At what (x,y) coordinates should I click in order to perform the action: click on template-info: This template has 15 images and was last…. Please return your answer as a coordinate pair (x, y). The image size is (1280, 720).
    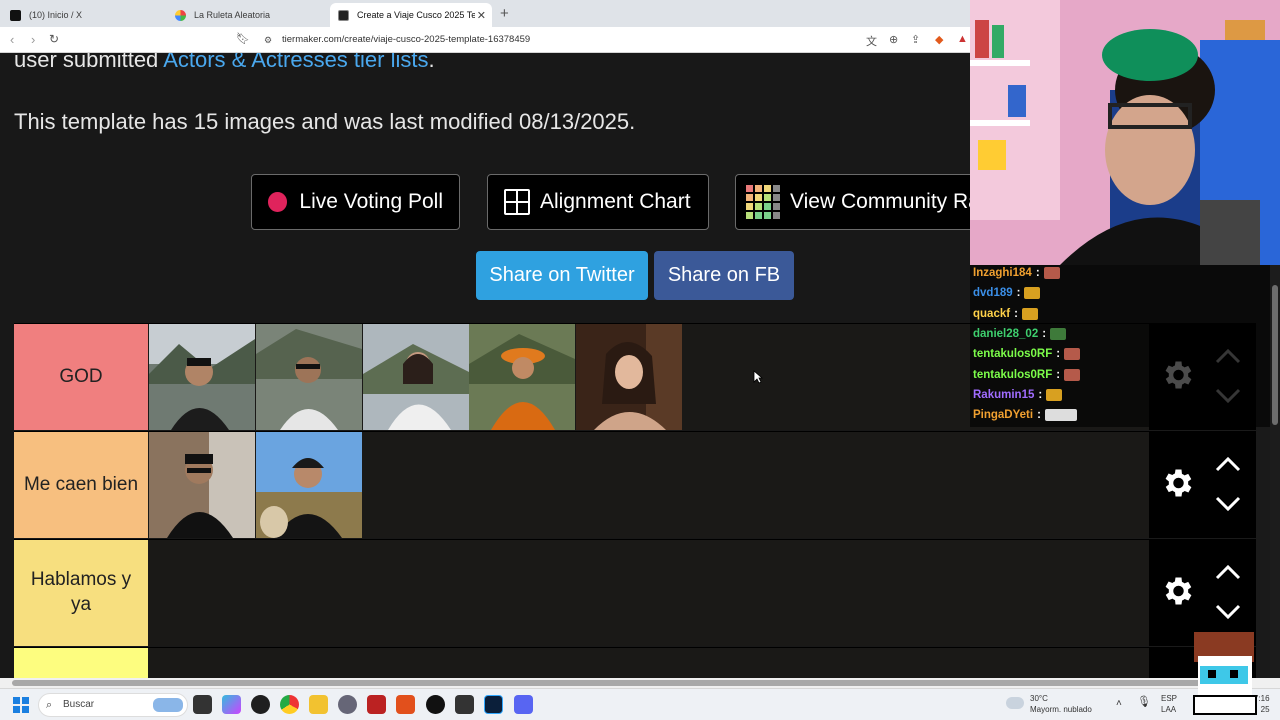
    Looking at the image, I should click on (325, 121).